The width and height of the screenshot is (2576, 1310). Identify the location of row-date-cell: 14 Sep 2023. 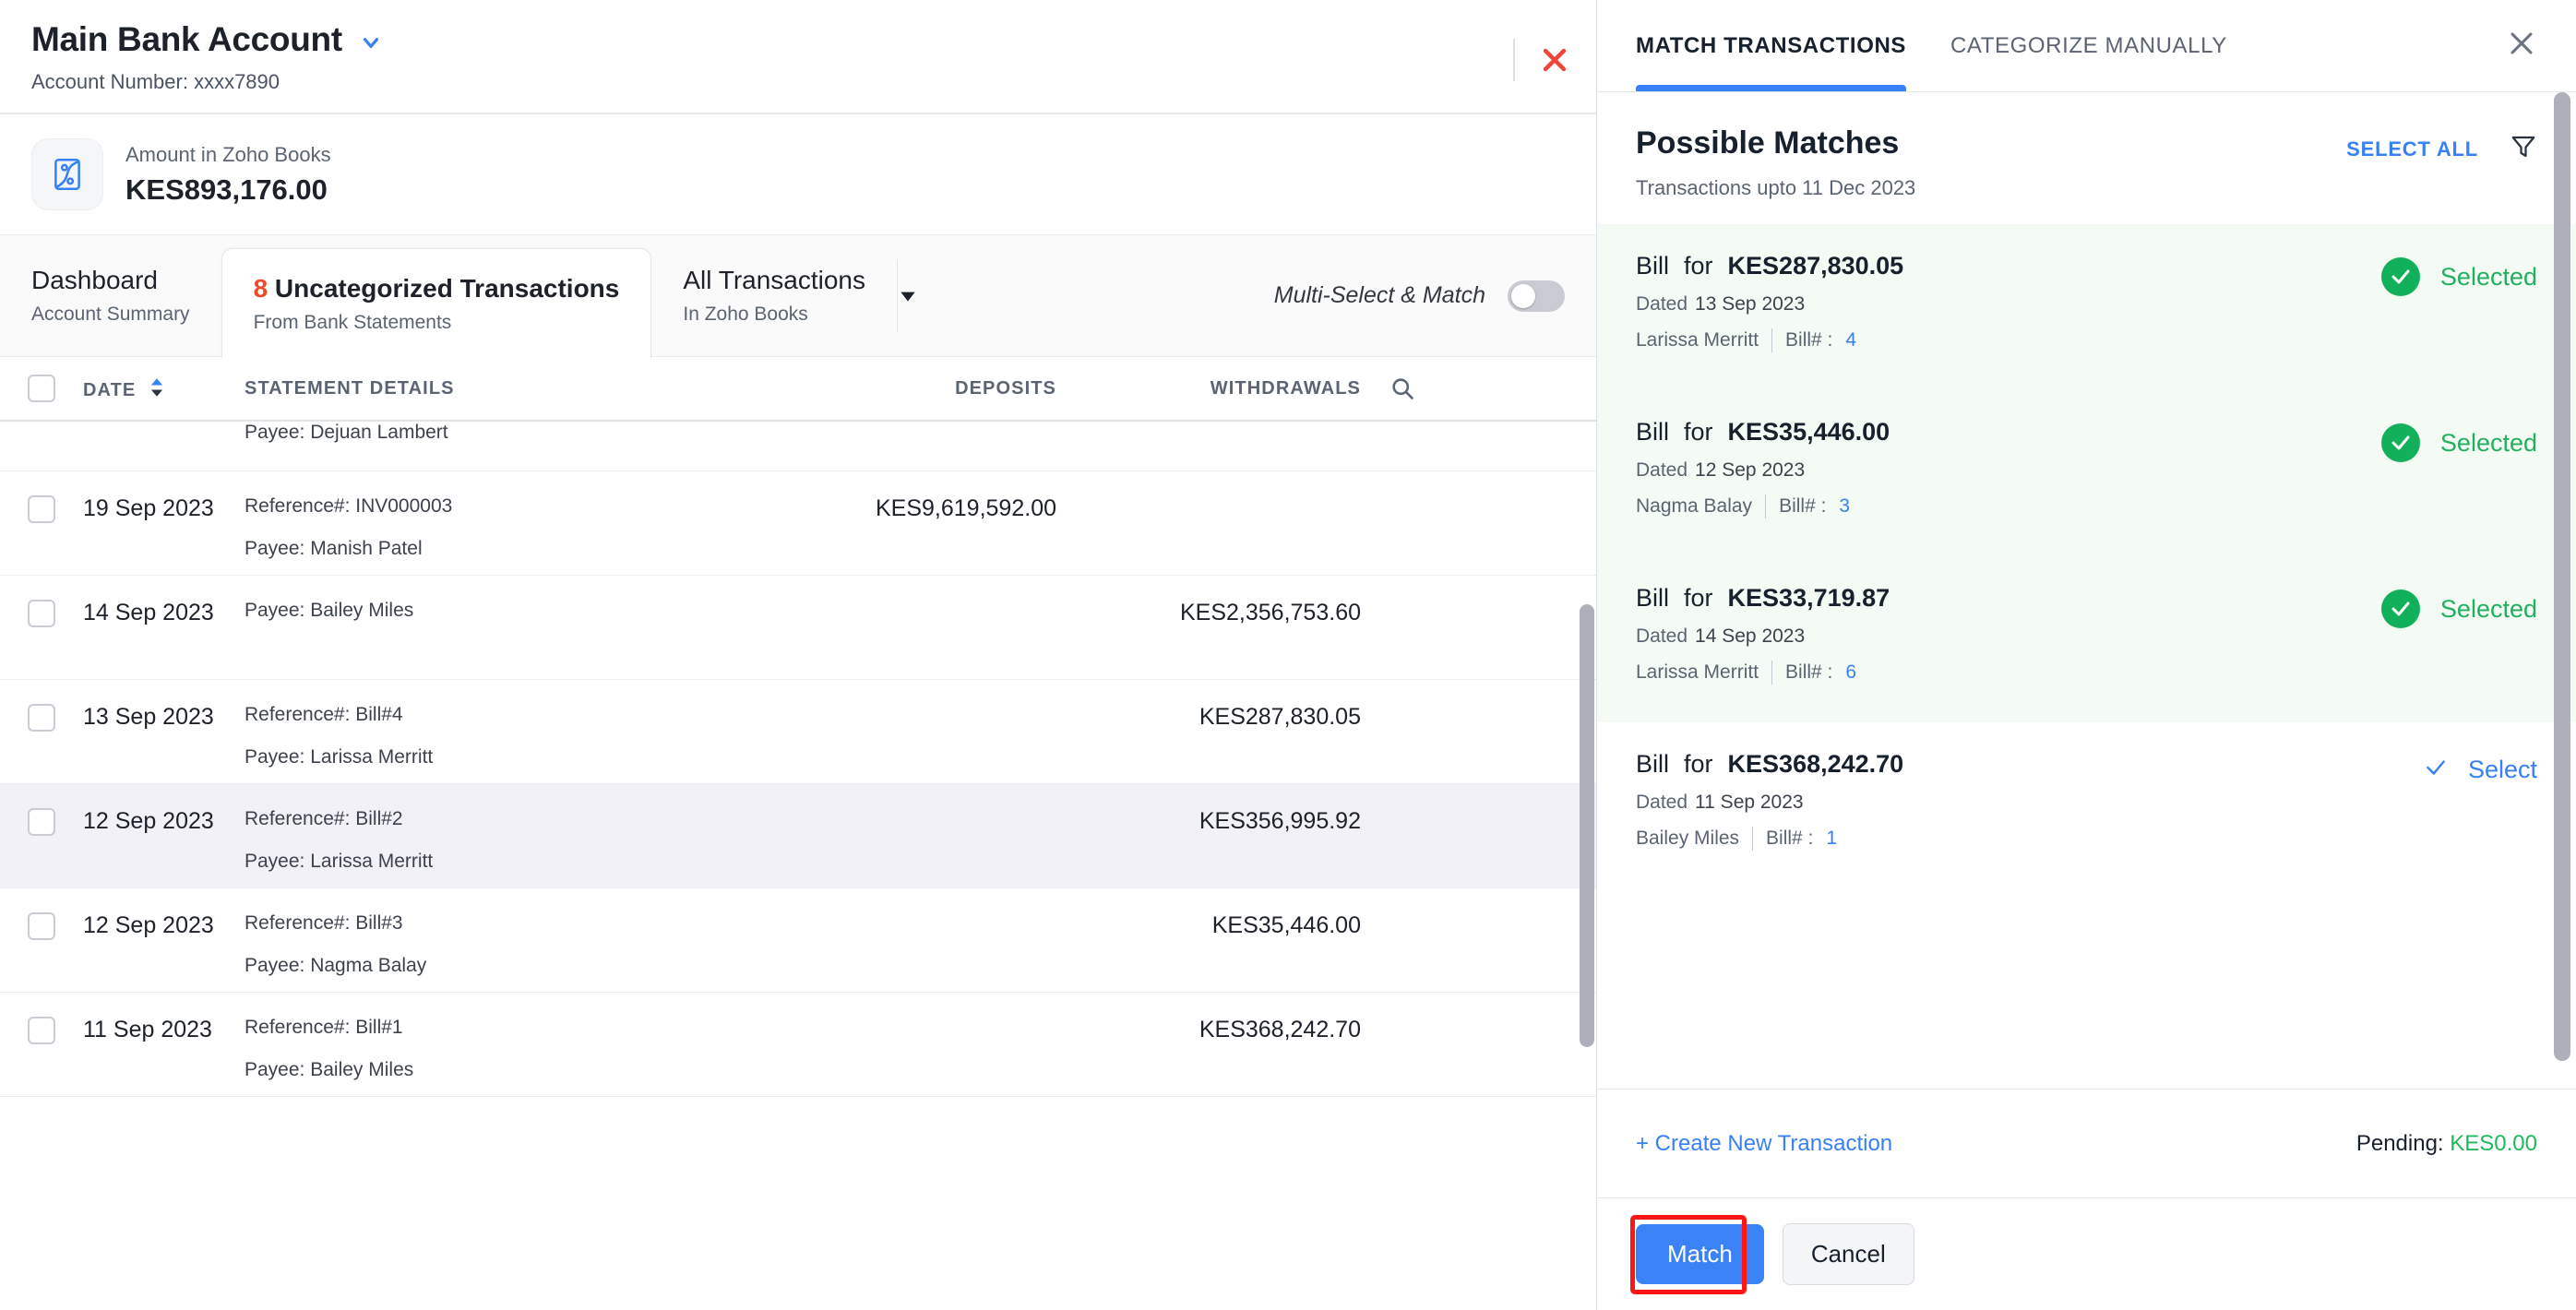
(164, 613).